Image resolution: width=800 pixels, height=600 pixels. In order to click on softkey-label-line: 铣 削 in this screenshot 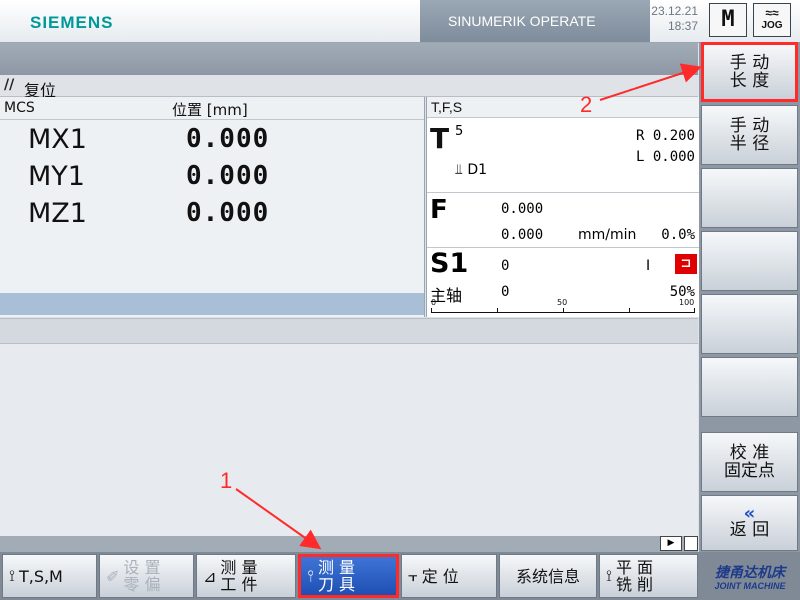, I will do `click(634, 584)`.